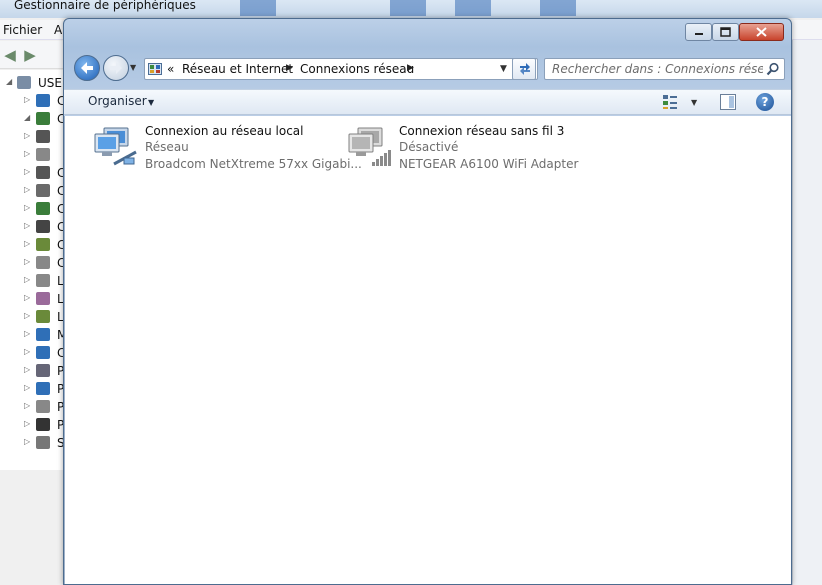  What do you see at coordinates (170, 69) in the screenshot?
I see `breadcrumb-overflow: «` at bounding box center [170, 69].